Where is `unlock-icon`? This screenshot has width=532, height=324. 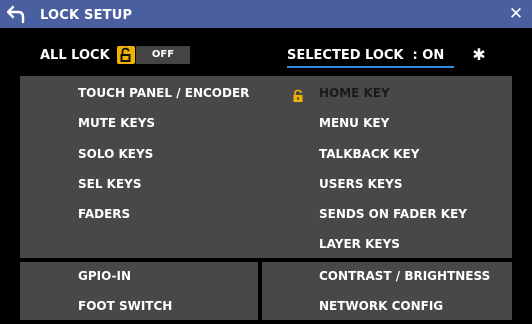
unlock-icon is located at coordinates (126, 55).